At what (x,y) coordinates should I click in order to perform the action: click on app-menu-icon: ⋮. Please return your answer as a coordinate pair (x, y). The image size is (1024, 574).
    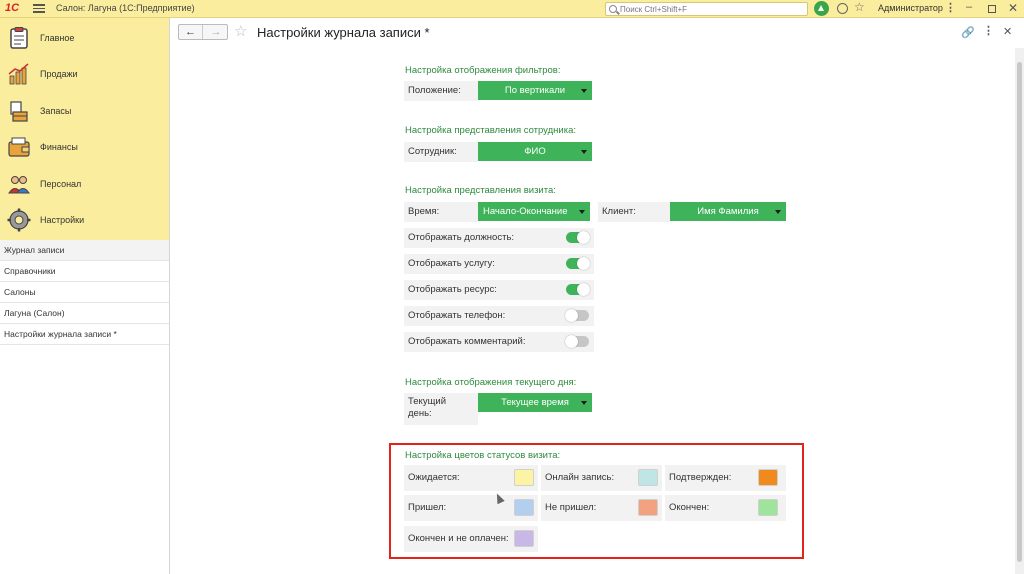
    Looking at the image, I should click on (950, 7).